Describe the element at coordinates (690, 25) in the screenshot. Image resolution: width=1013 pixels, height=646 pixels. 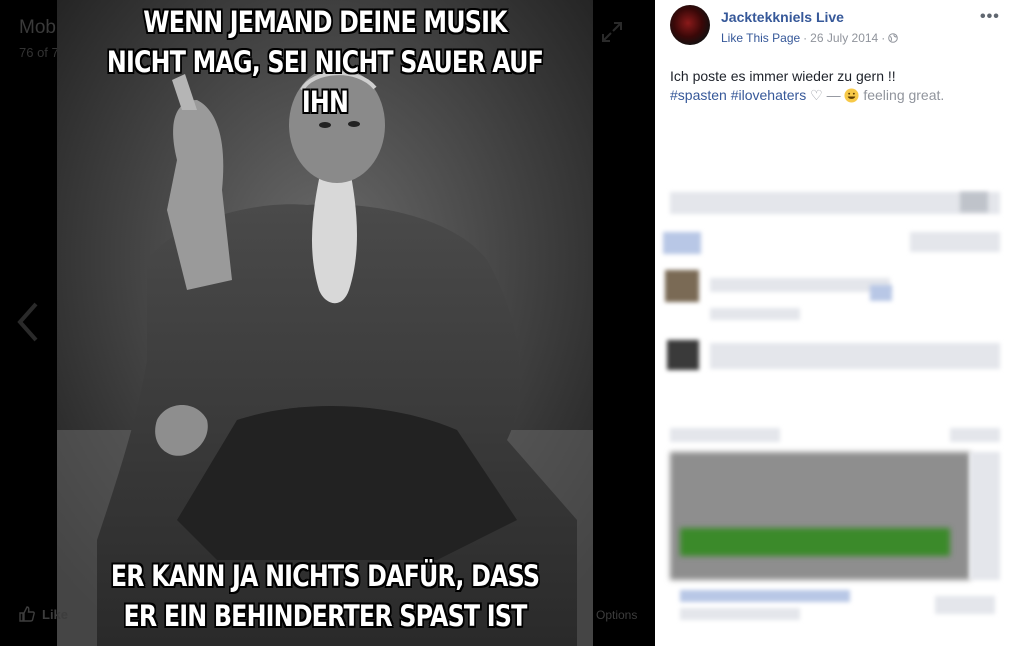
I see `avatar` at that location.